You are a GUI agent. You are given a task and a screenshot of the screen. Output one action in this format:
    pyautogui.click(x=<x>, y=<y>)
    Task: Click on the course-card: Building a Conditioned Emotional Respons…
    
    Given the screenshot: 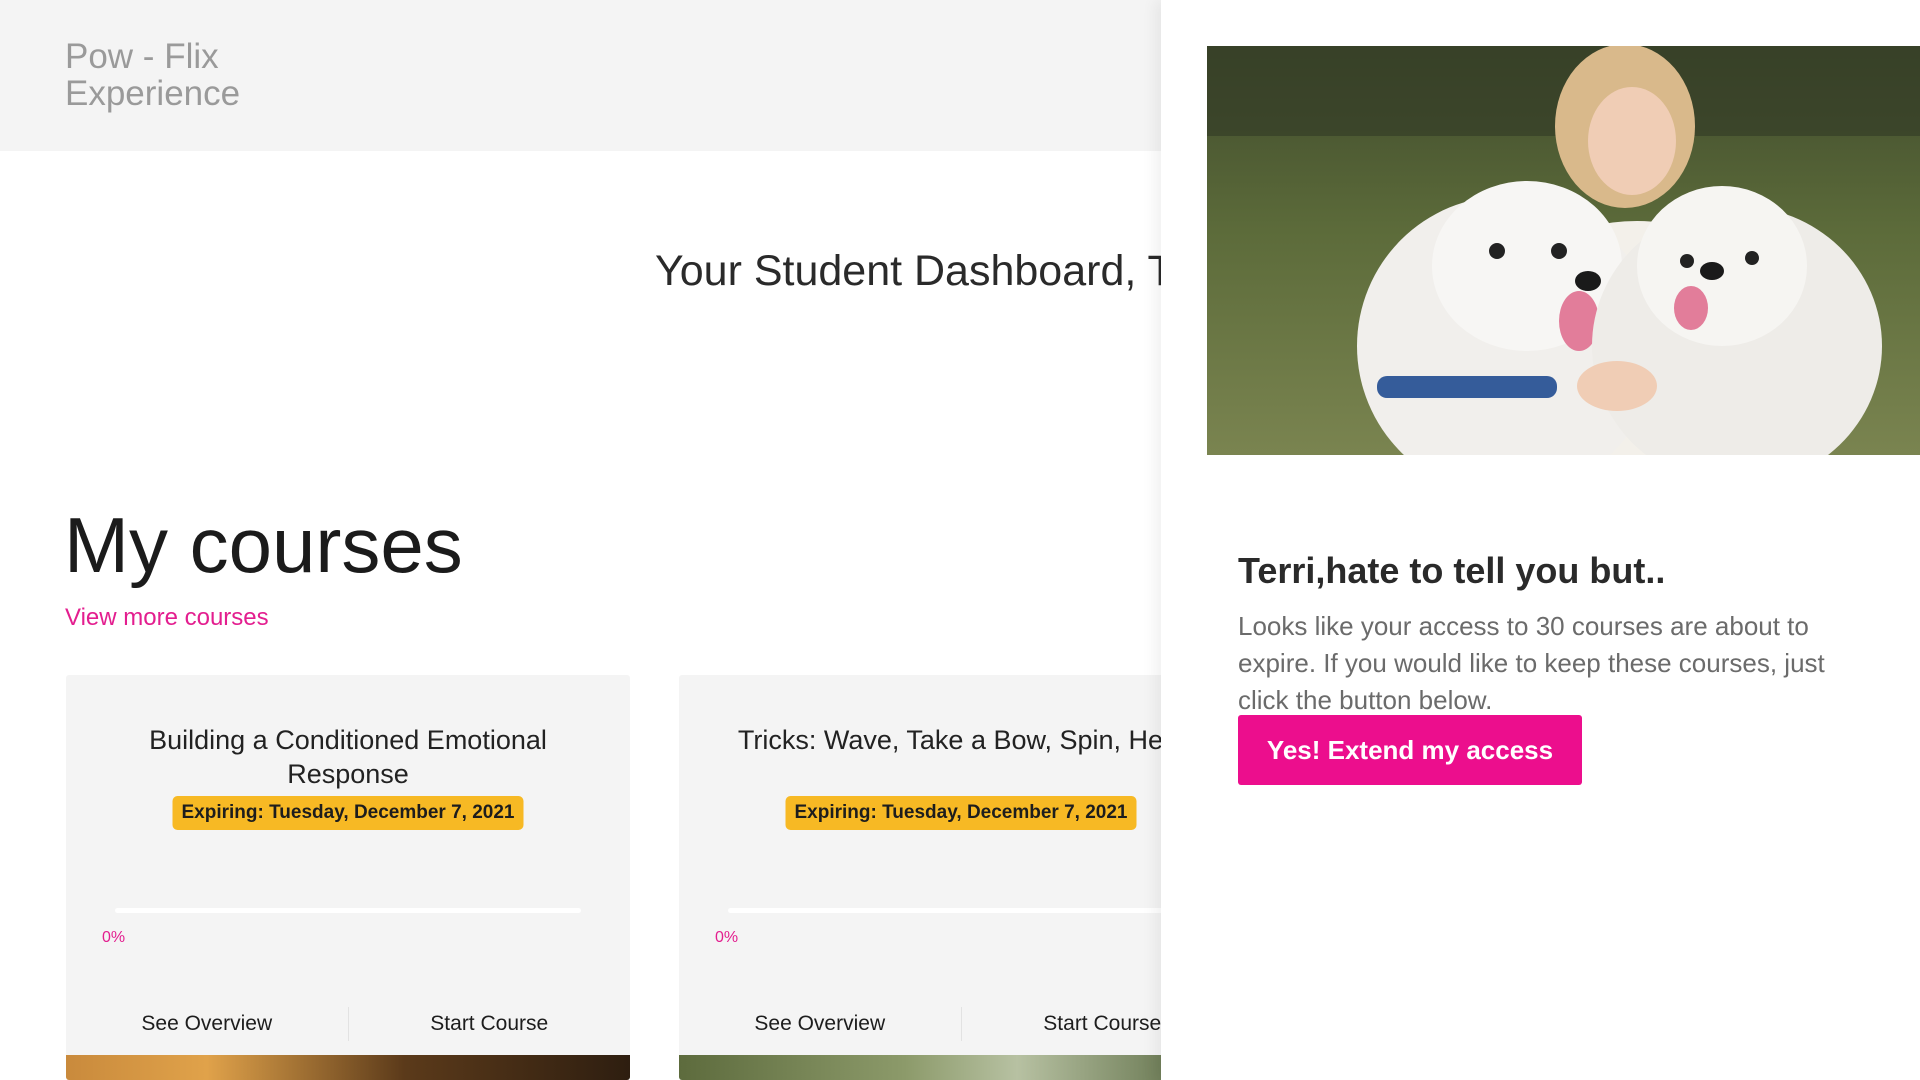 What is the action you would take?
    pyautogui.click(x=348, y=877)
    